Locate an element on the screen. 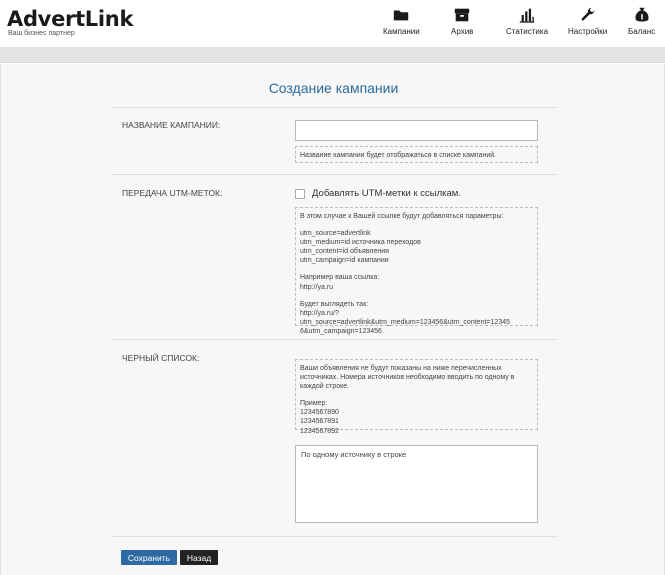 The width and height of the screenshot is (665, 575). nav-item-statistics: Статистика is located at coordinates (527, 21).